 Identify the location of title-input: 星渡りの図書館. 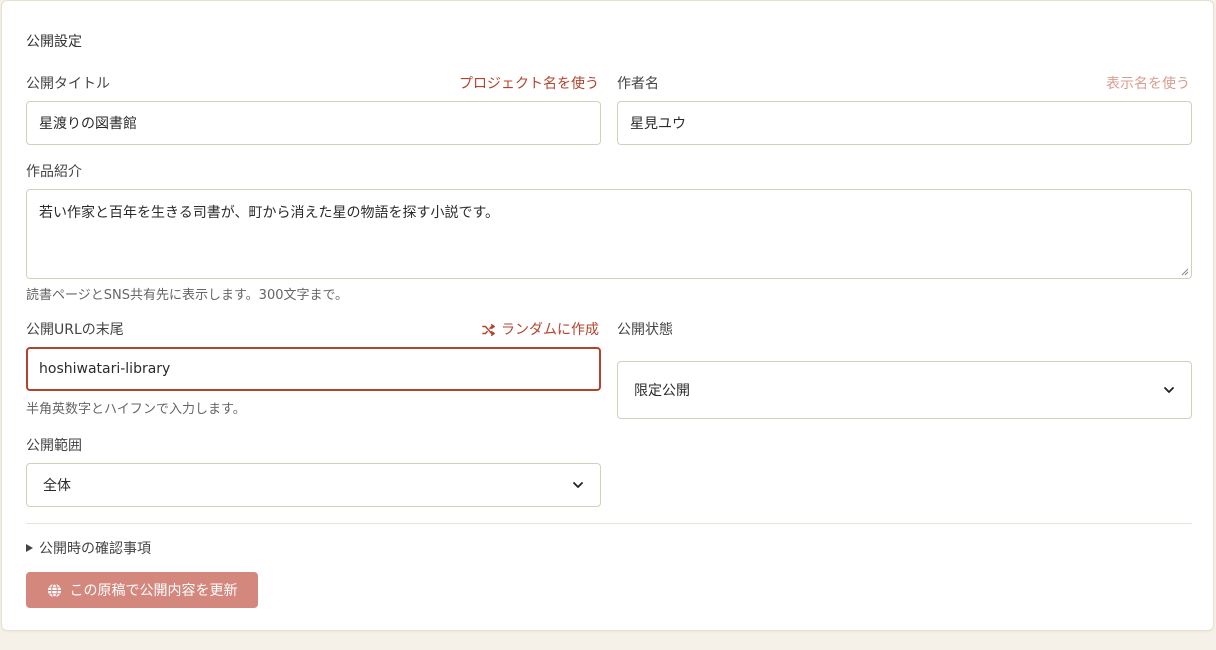
(313, 123).